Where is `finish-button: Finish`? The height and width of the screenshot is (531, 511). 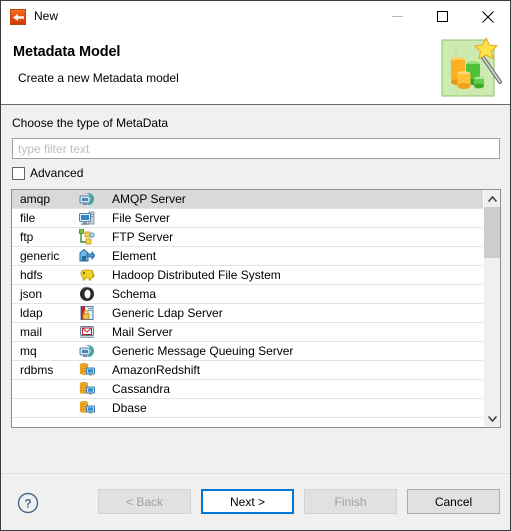 finish-button: Finish is located at coordinates (350, 501).